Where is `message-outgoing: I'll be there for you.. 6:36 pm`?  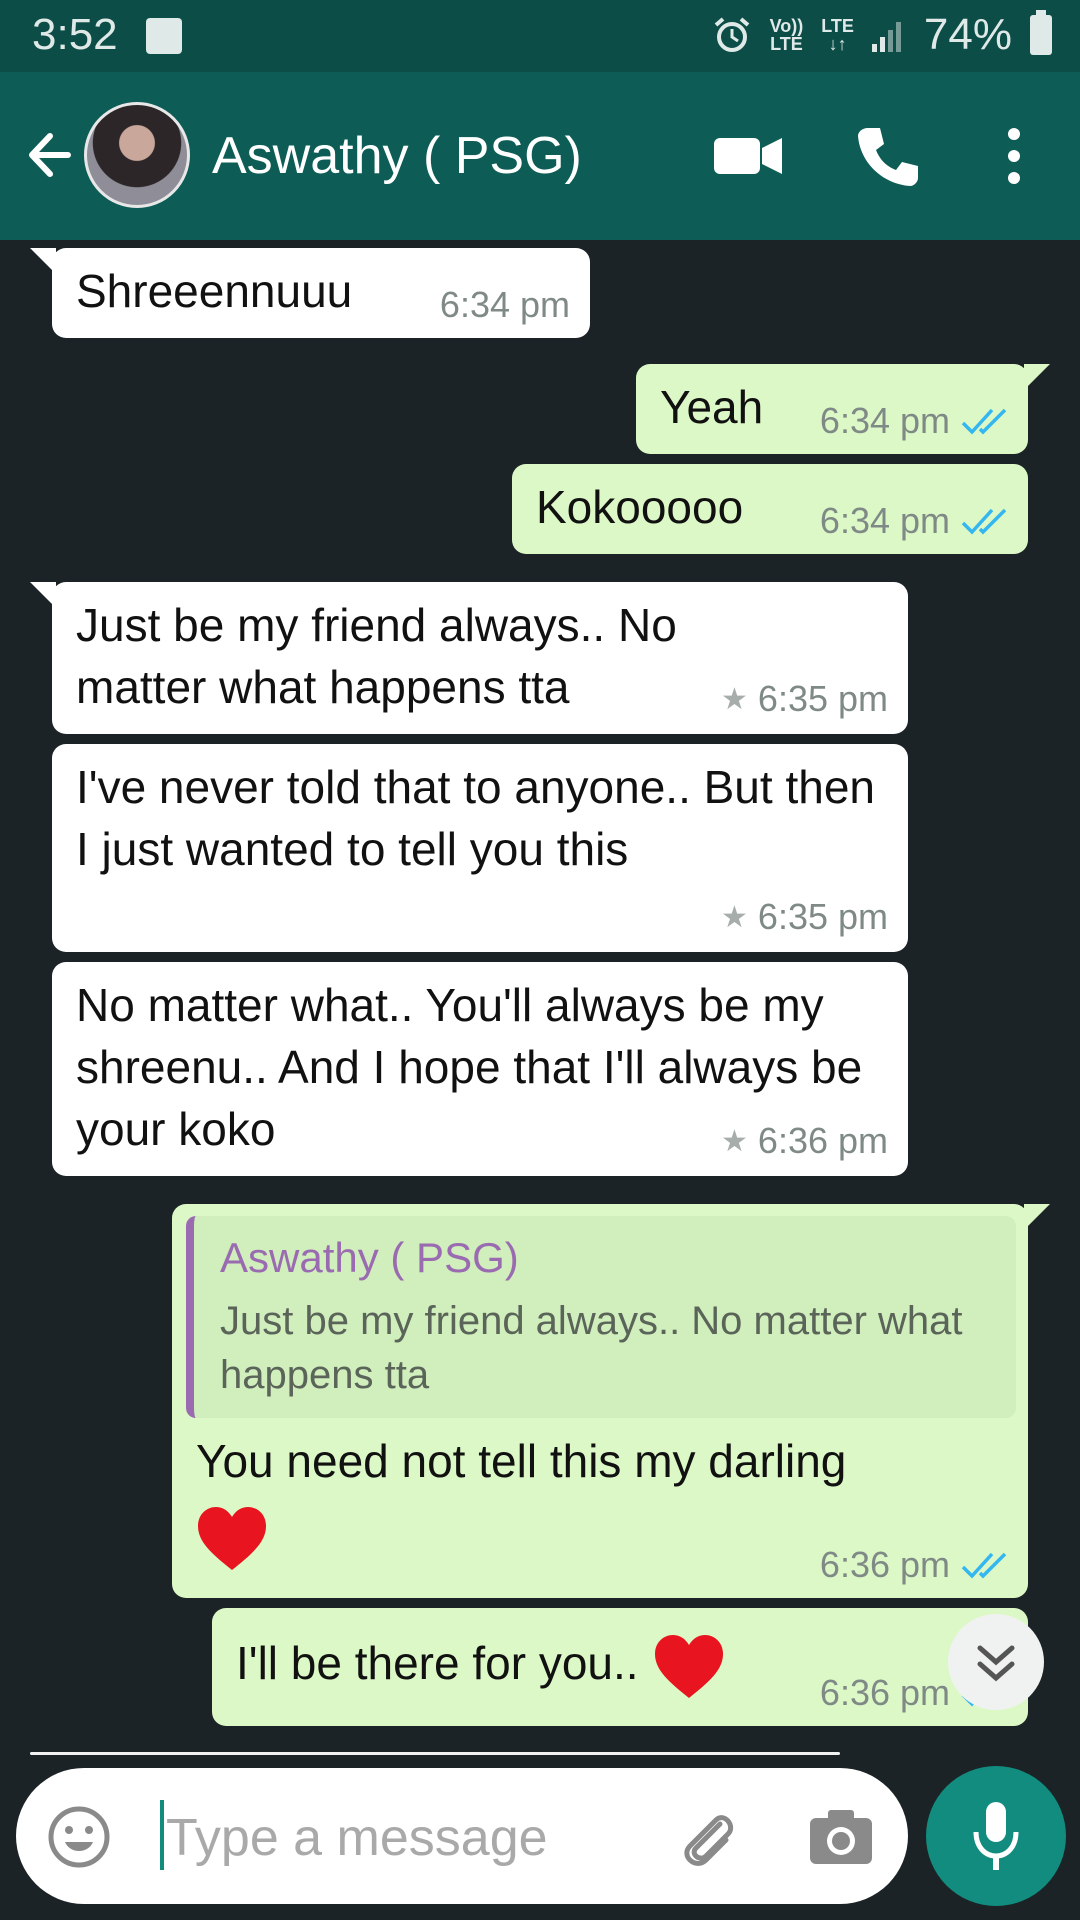 message-outgoing: I'll be there for you.. 6:36 pm is located at coordinates (620, 1667).